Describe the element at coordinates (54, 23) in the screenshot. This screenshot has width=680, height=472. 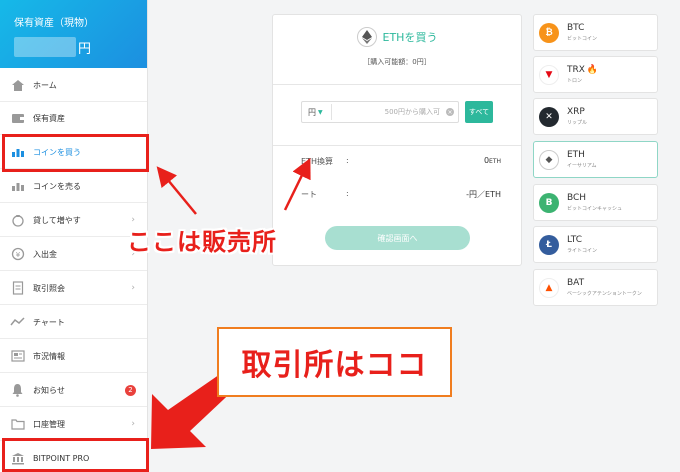
I see `assets-title: 保有資産（現物）` at that location.